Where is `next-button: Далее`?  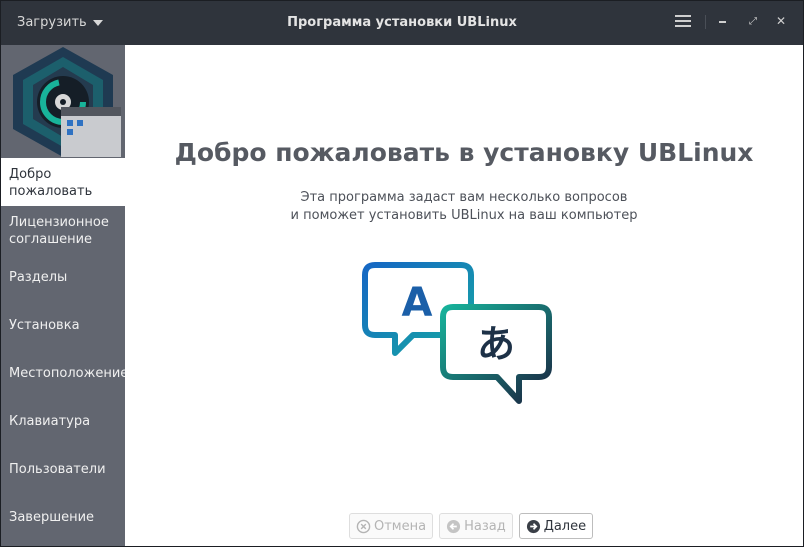
next-button: Далее is located at coordinates (556, 526).